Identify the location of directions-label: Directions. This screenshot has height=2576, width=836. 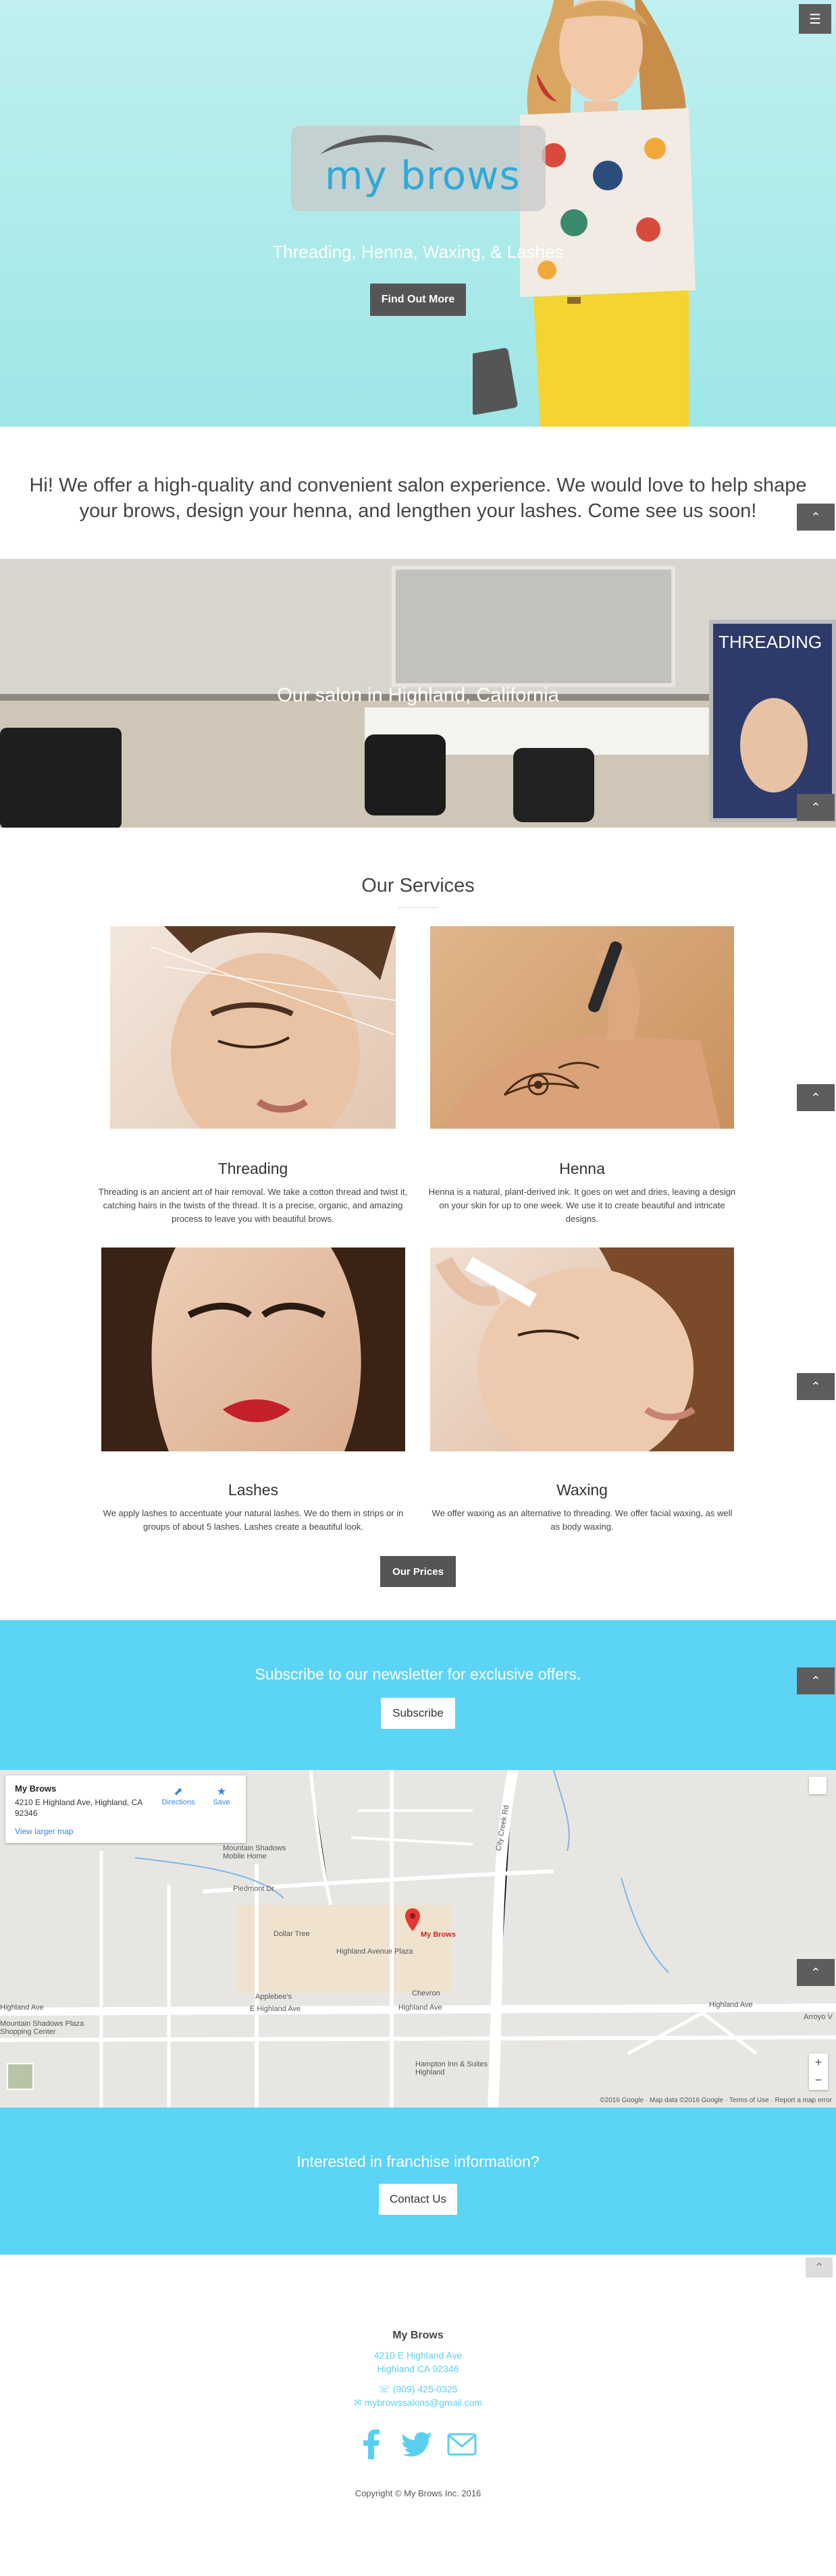
(178, 1802).